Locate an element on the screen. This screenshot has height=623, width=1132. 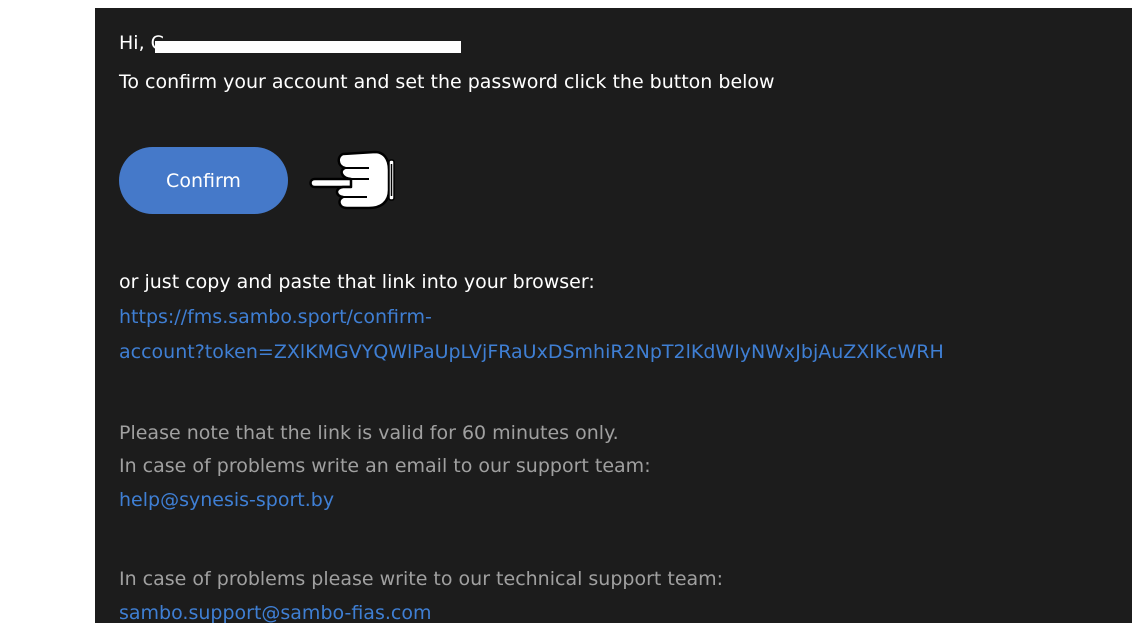
redacted-name is located at coordinates (308, 47).